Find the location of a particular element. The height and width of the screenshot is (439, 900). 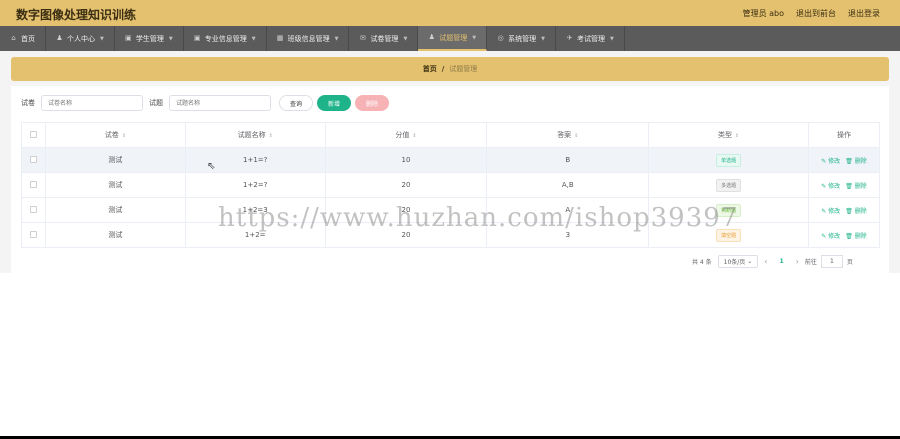

query-button: 查询 is located at coordinates (296, 103).